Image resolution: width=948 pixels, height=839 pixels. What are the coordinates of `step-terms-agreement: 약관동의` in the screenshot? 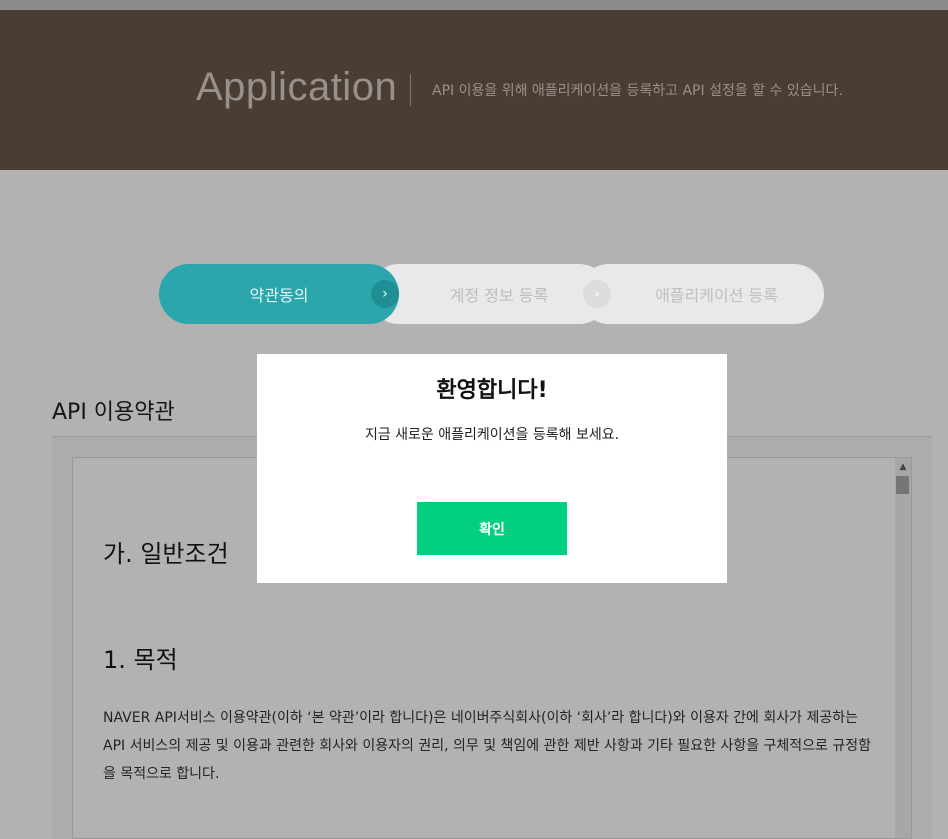 It's located at (279, 294).